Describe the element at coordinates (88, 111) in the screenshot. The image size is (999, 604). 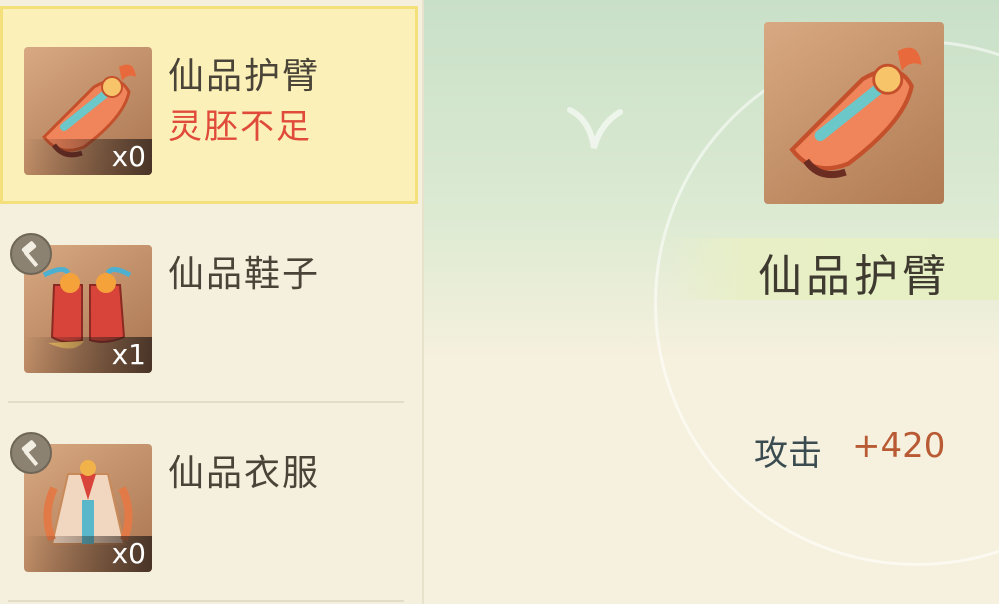
I see `bracer-thumbnail: x0` at that location.